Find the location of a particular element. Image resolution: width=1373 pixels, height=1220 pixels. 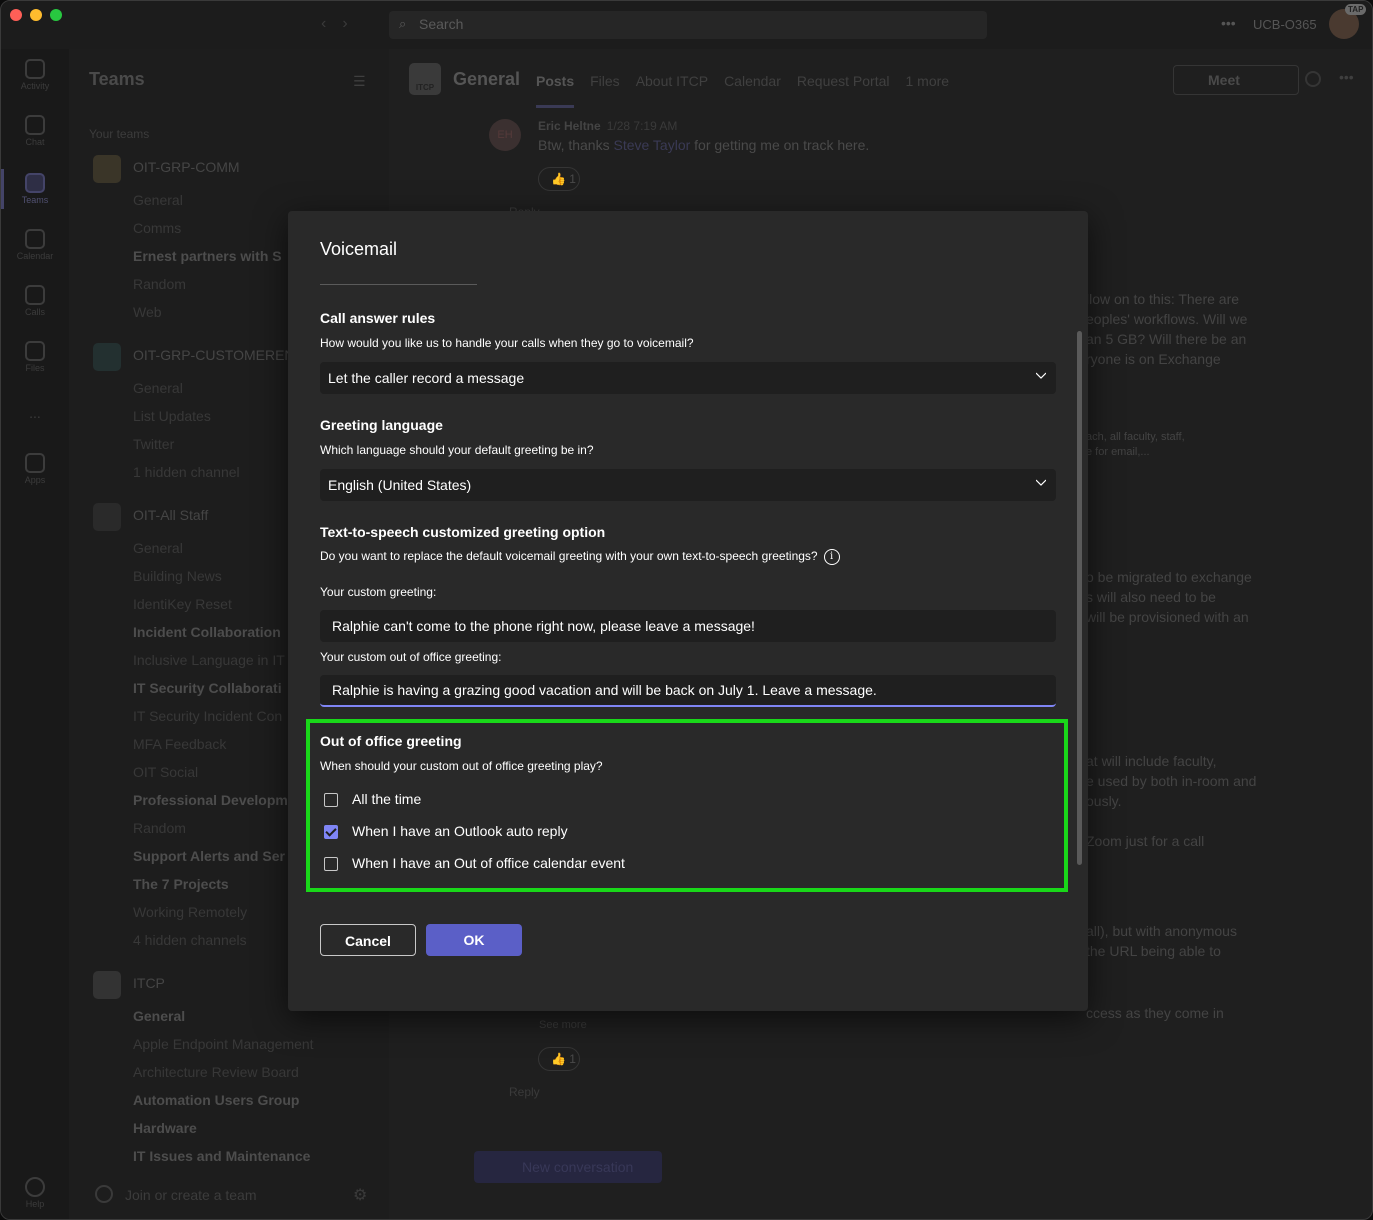

info-icon is located at coordinates (1313, 79).